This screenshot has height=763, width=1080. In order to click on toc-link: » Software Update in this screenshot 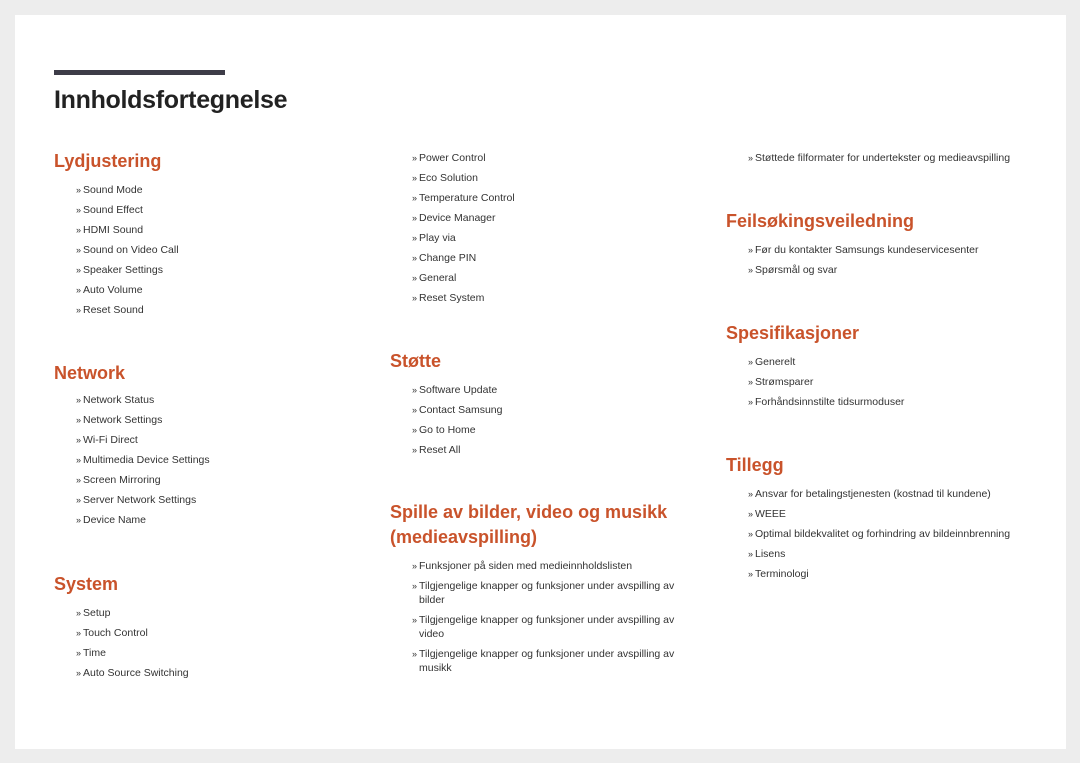, I will do `click(446, 390)`.